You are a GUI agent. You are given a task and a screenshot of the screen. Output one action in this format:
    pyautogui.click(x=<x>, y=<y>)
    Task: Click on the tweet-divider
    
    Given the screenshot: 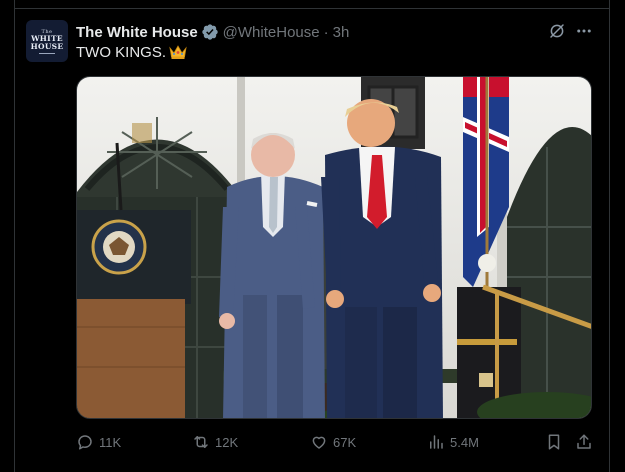 What is the action you would take?
    pyautogui.click(x=312, y=8)
    